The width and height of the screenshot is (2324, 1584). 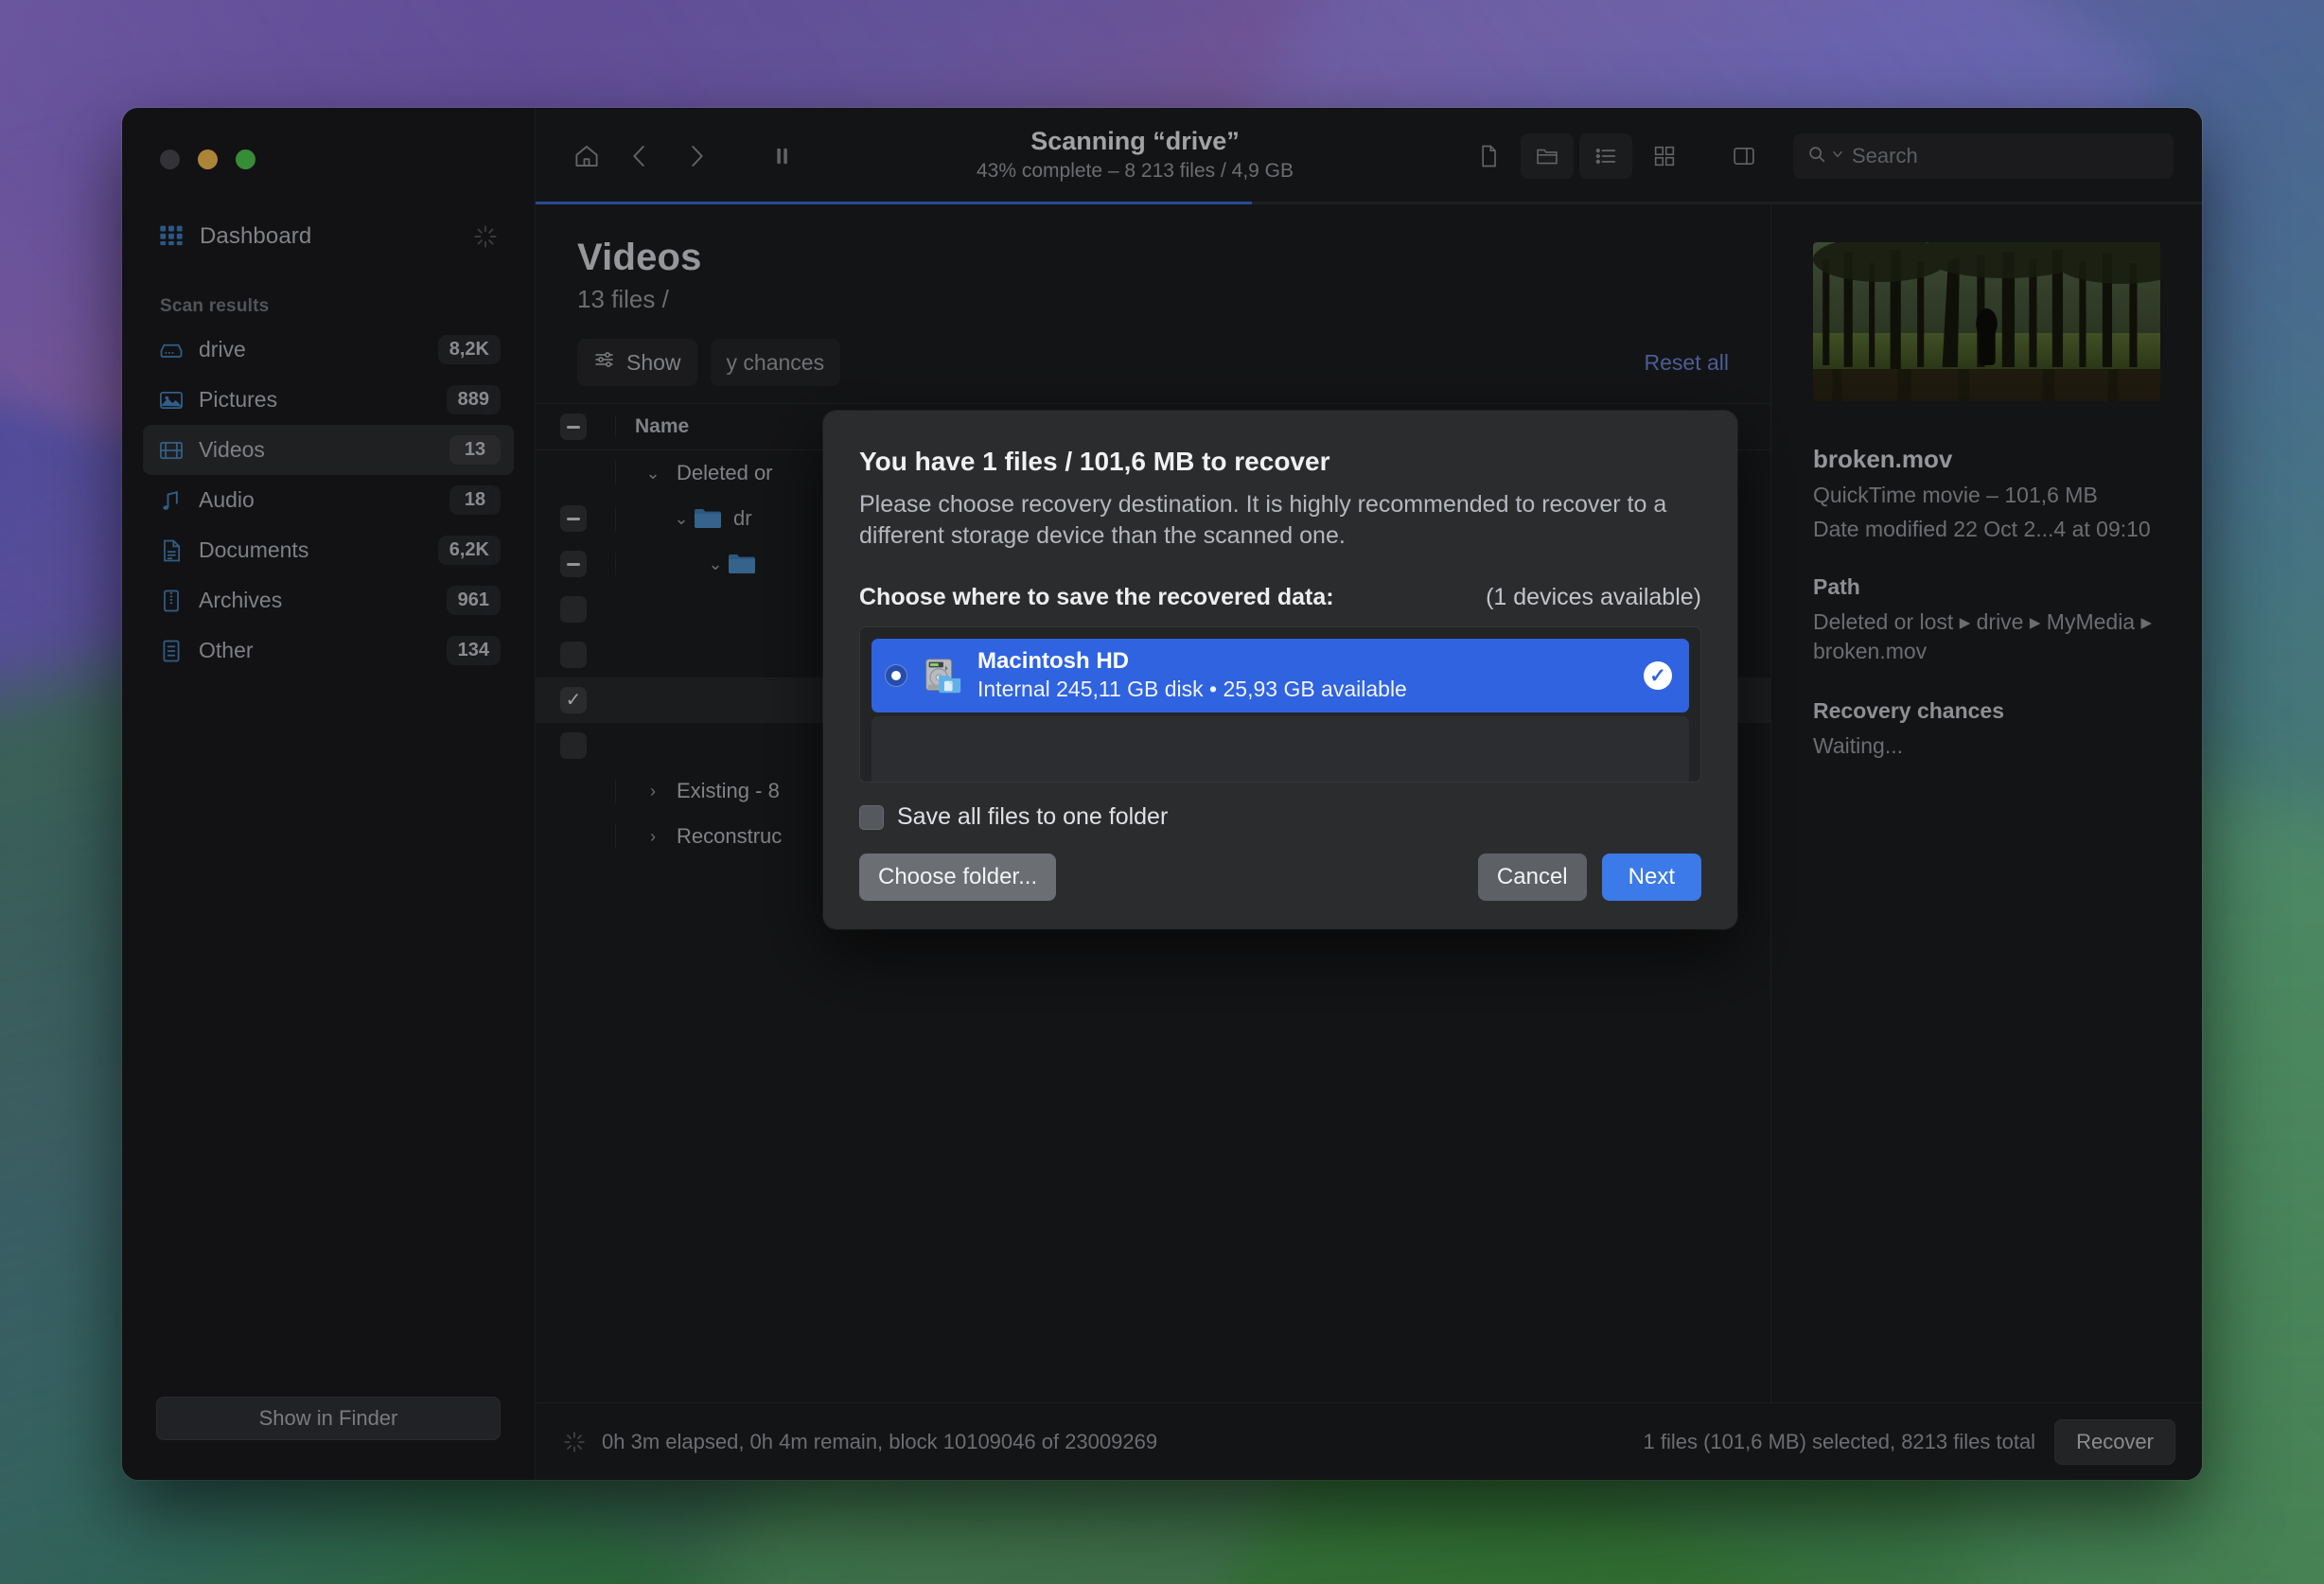 What do you see at coordinates (1033, 817) in the screenshot?
I see `save-all-to-one-folder-label: Save all files to one folder` at bounding box center [1033, 817].